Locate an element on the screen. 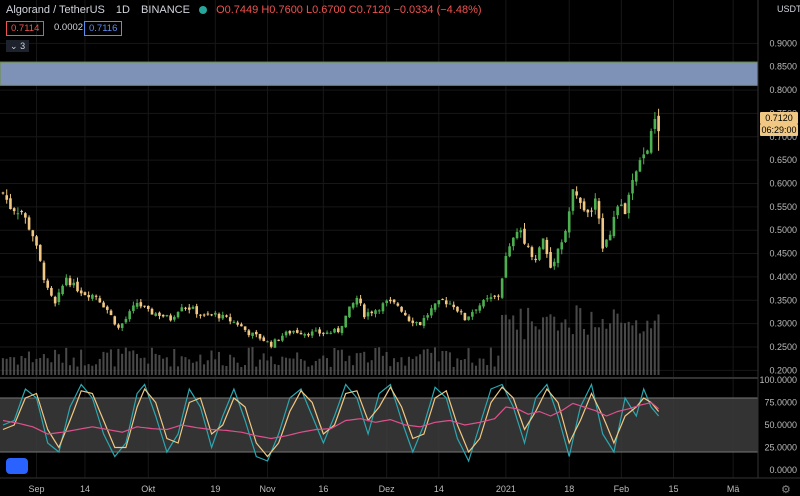 The width and height of the screenshot is (800, 496). interval-label: 1D is located at coordinates (123, 10).